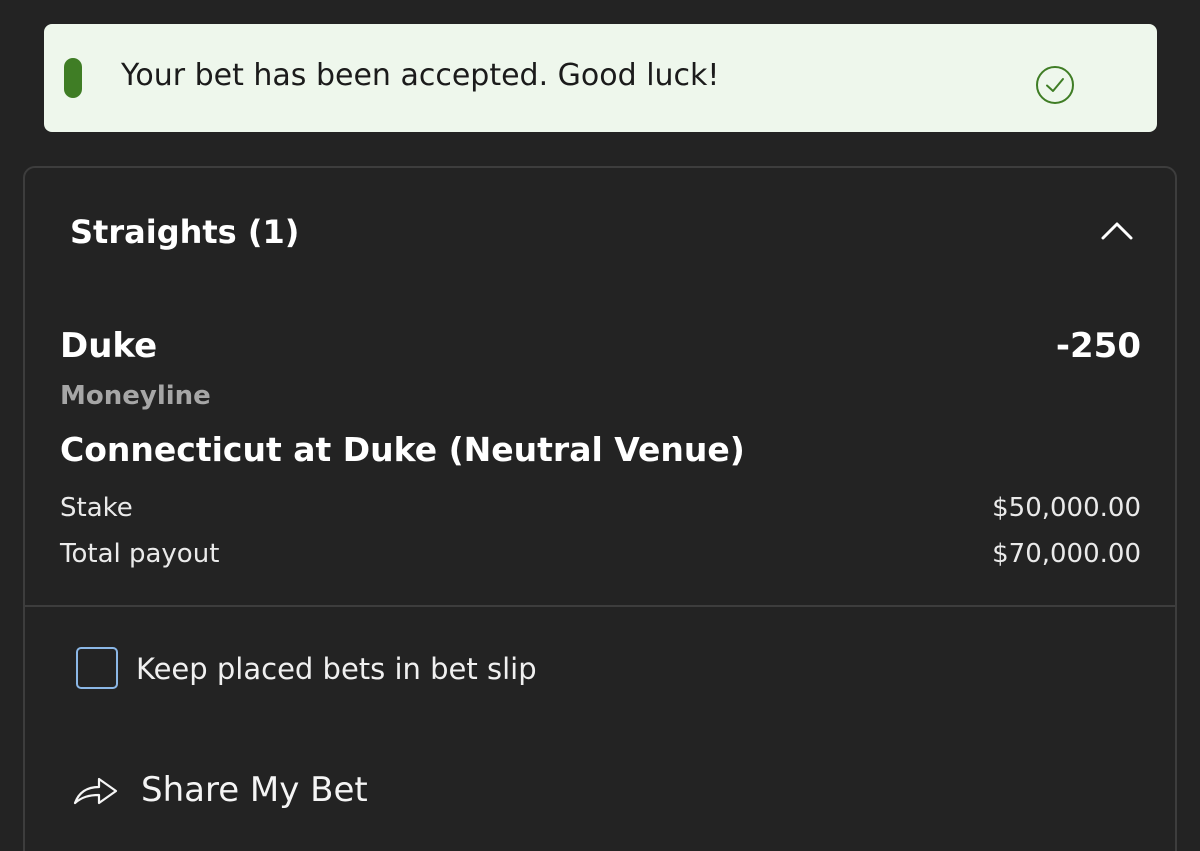 The image size is (1200, 851). I want to click on event-name: Connecticut at Duke (Neutral Venue), so click(402, 449).